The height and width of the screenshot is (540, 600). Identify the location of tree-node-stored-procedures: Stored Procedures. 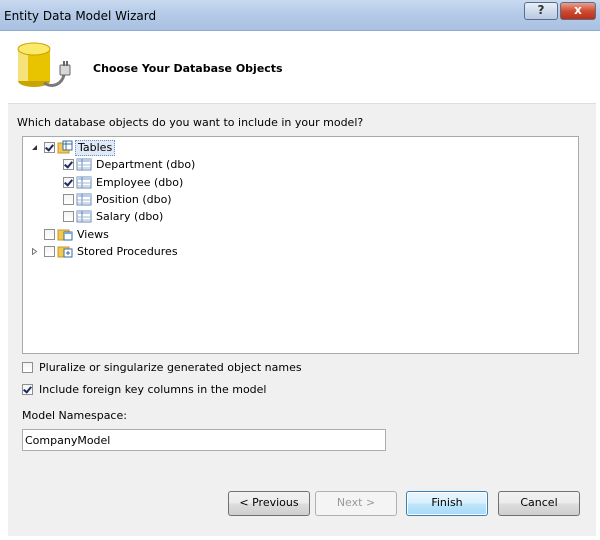
(131, 251).